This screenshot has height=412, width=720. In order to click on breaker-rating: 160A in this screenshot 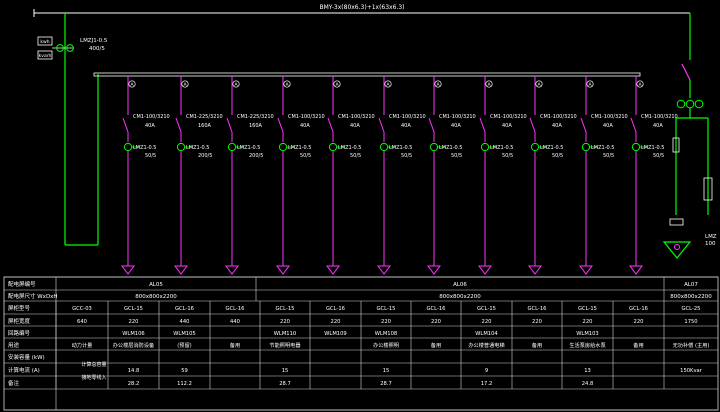, I will do `click(205, 126)`.